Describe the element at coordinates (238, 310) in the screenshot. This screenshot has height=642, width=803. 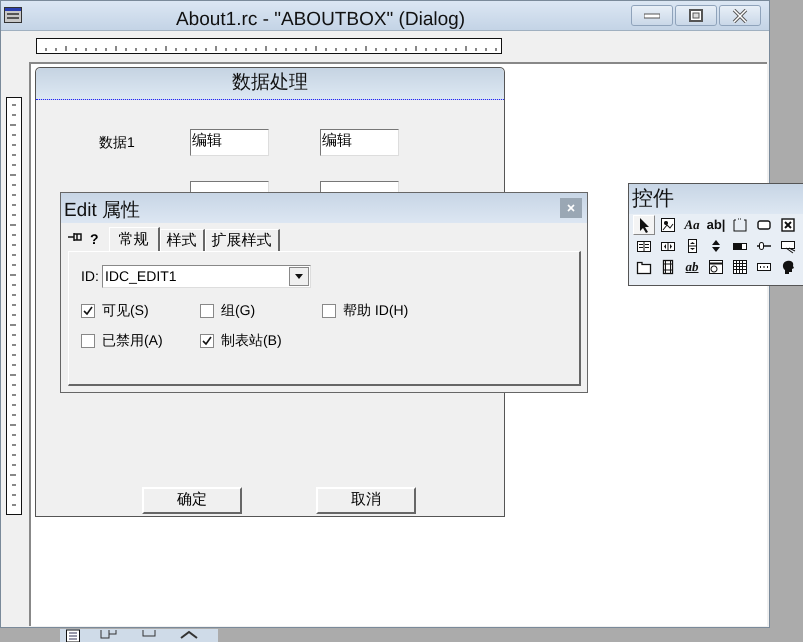
I see `checkbox-label: 组(G)` at that location.